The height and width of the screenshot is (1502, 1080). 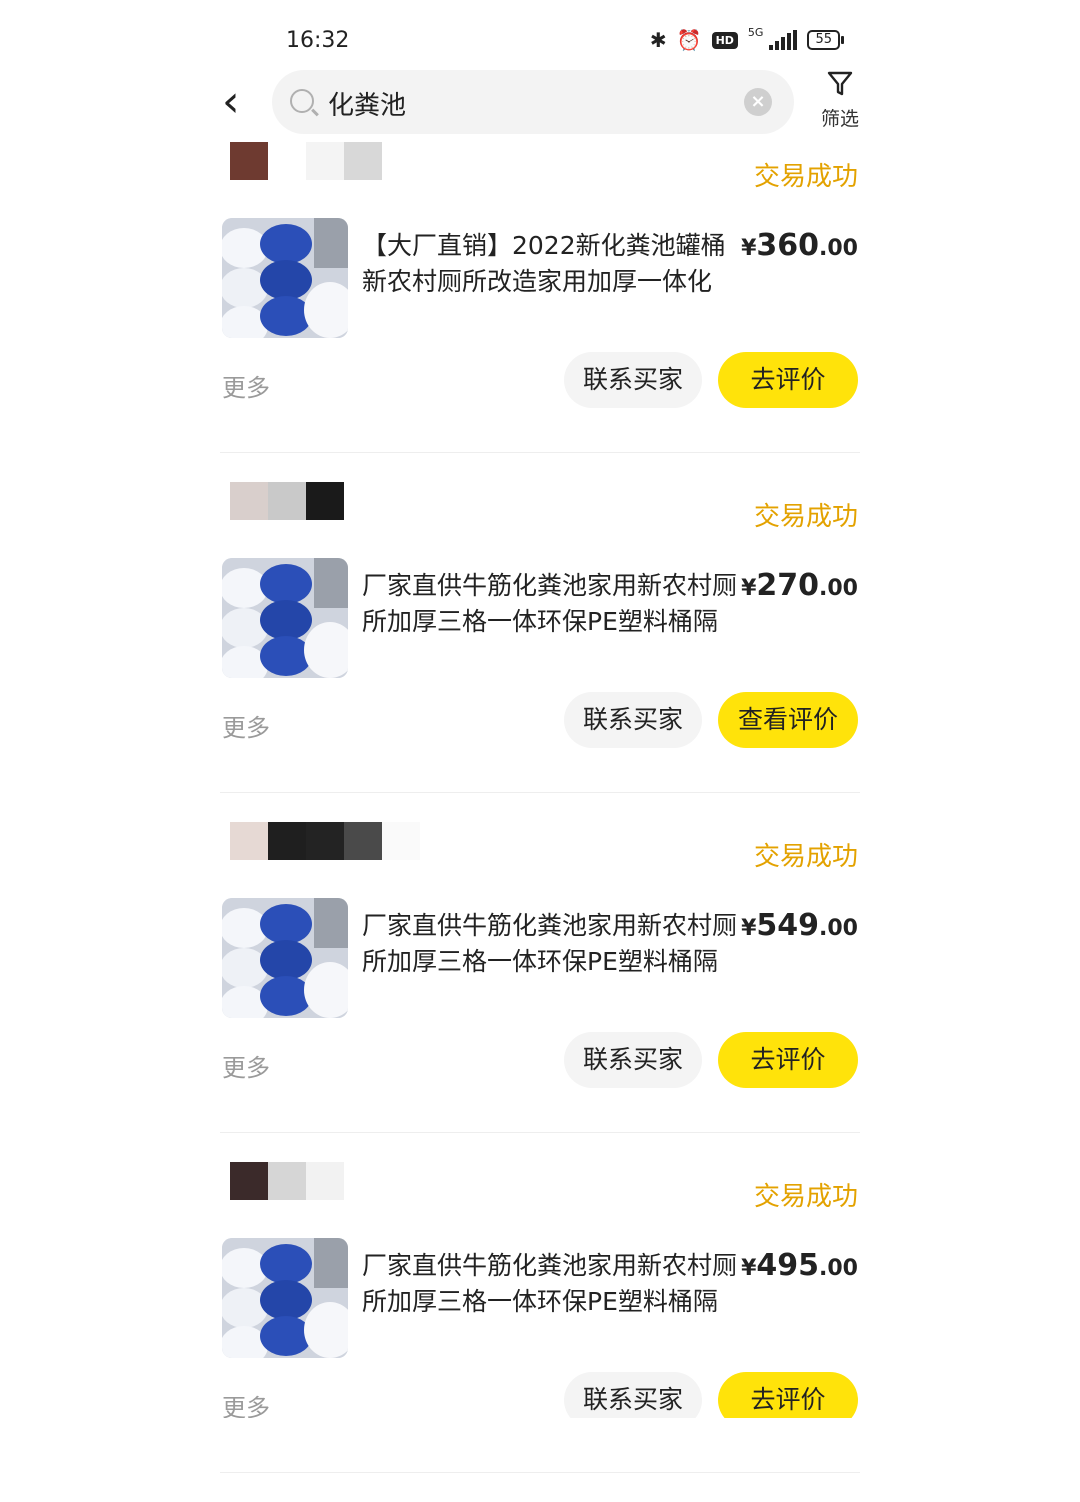 I want to click on price-integer: 270, so click(x=788, y=585).